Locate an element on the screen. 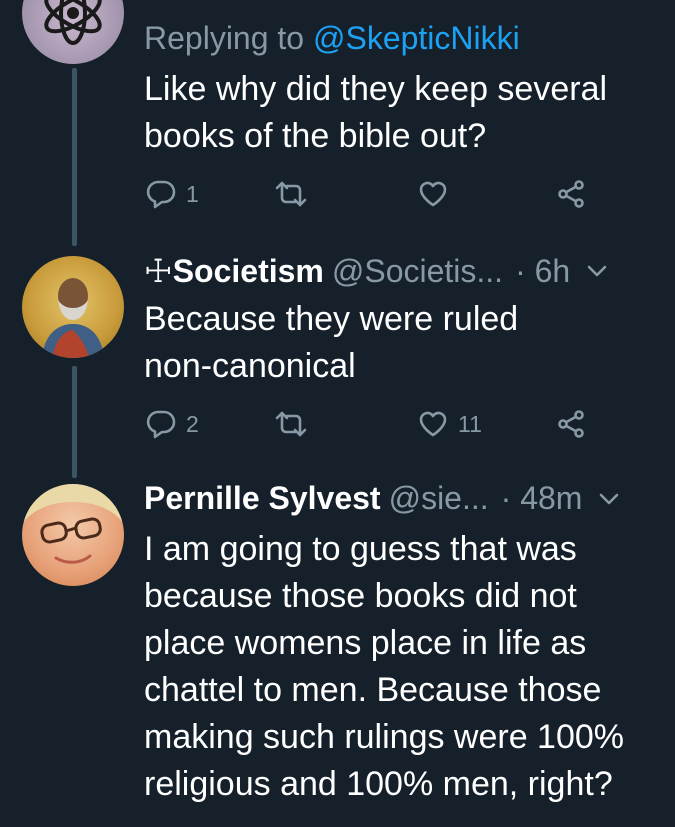 The height and width of the screenshot is (827, 675). user-photo-icon is located at coordinates (73, 524).